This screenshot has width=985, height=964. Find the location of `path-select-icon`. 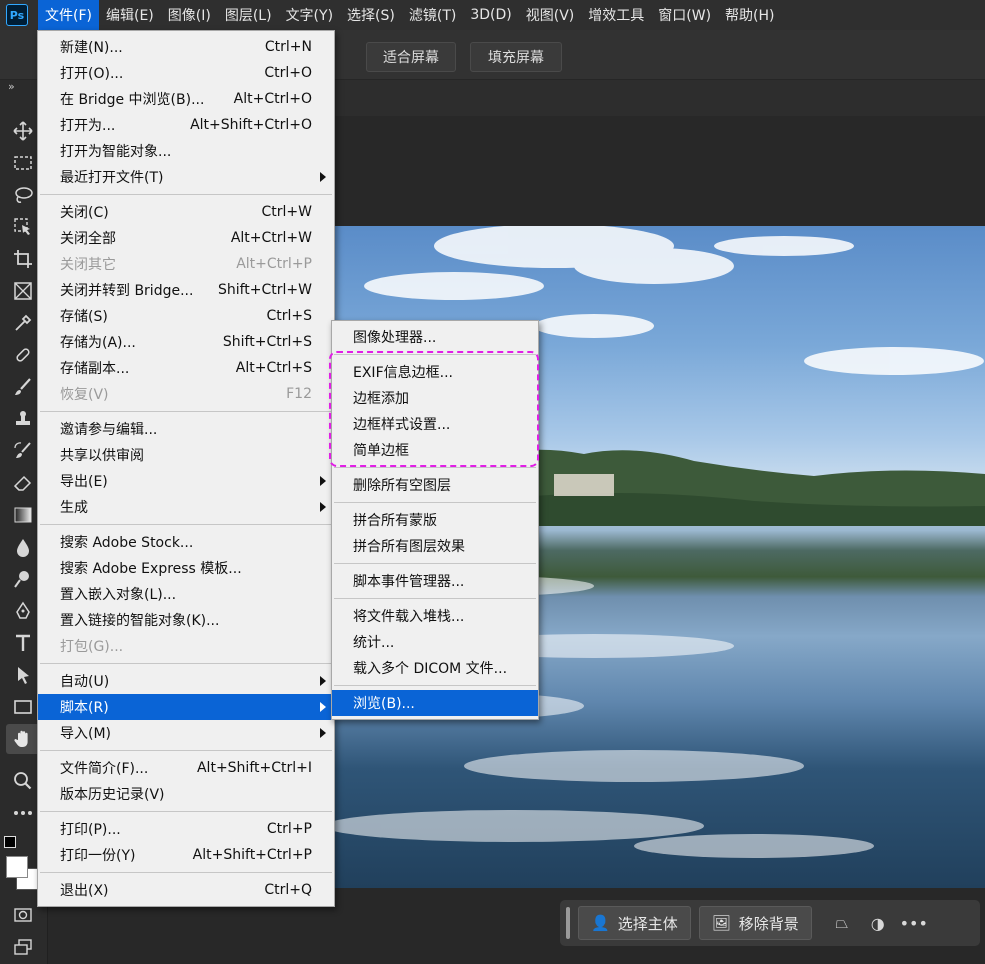

path-select-icon is located at coordinates (23, 675).